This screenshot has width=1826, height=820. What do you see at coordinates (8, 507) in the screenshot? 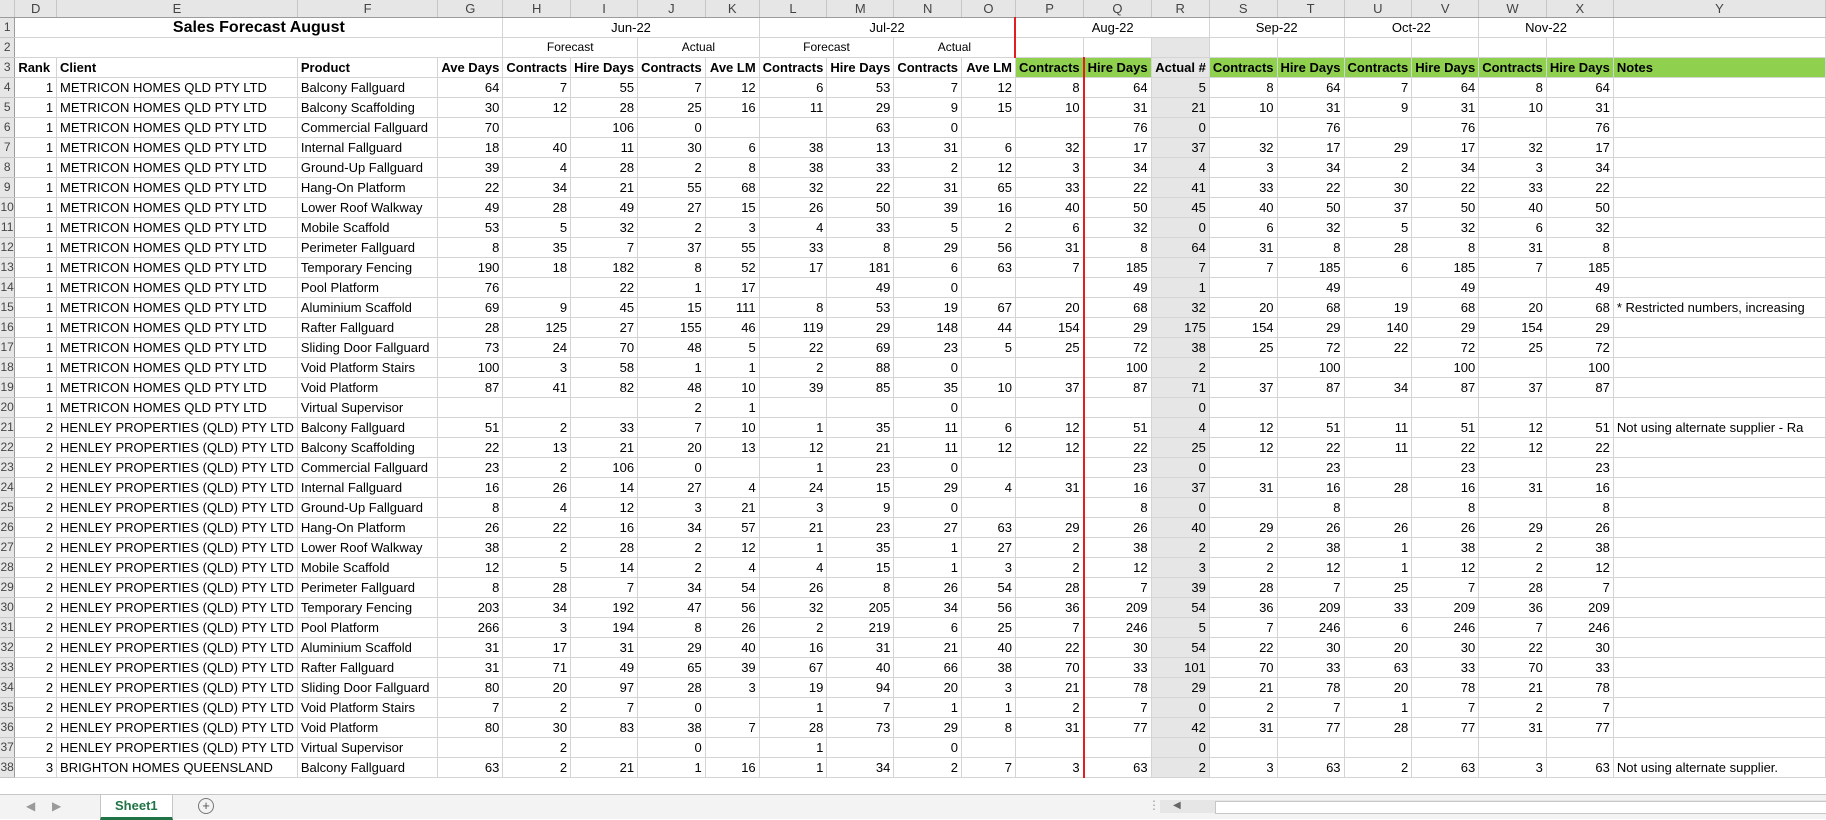
I see `row-header: 25` at bounding box center [8, 507].